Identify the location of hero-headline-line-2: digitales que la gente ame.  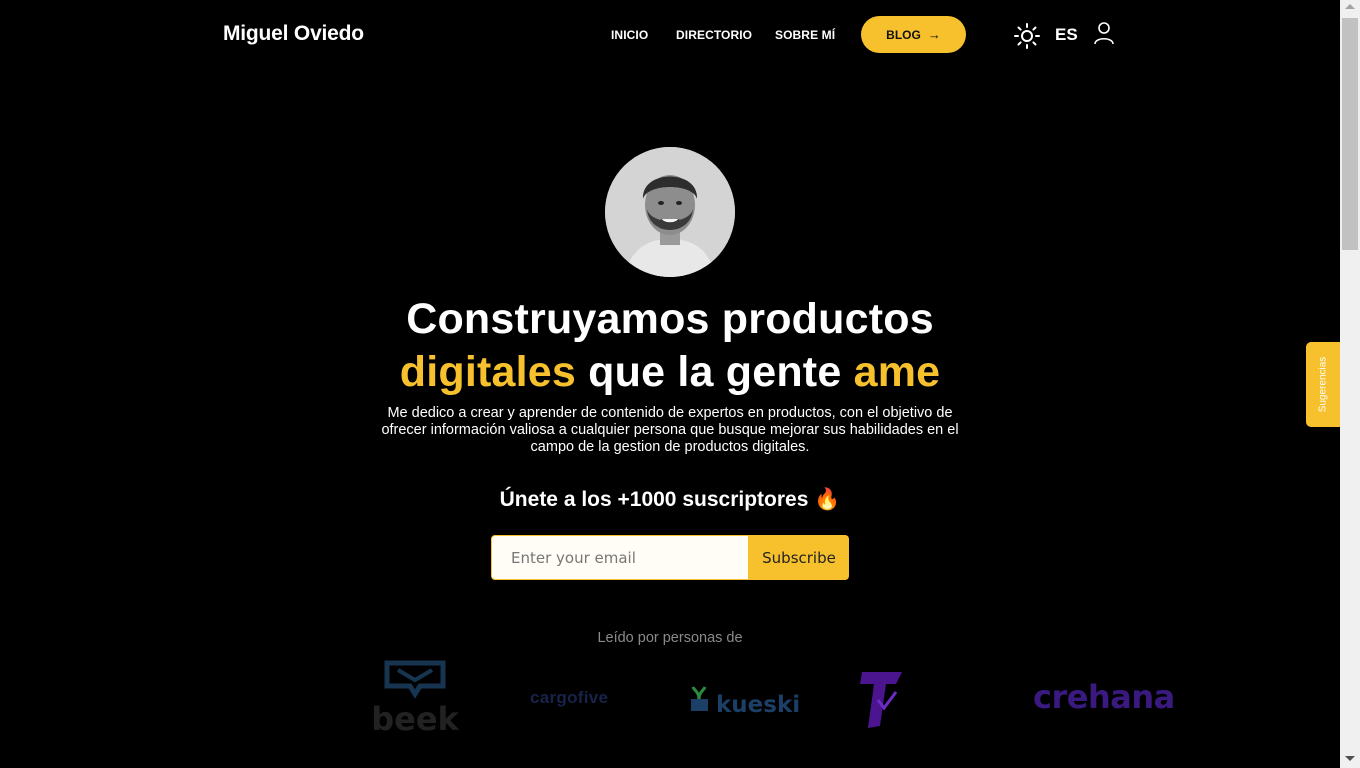
(670, 372).